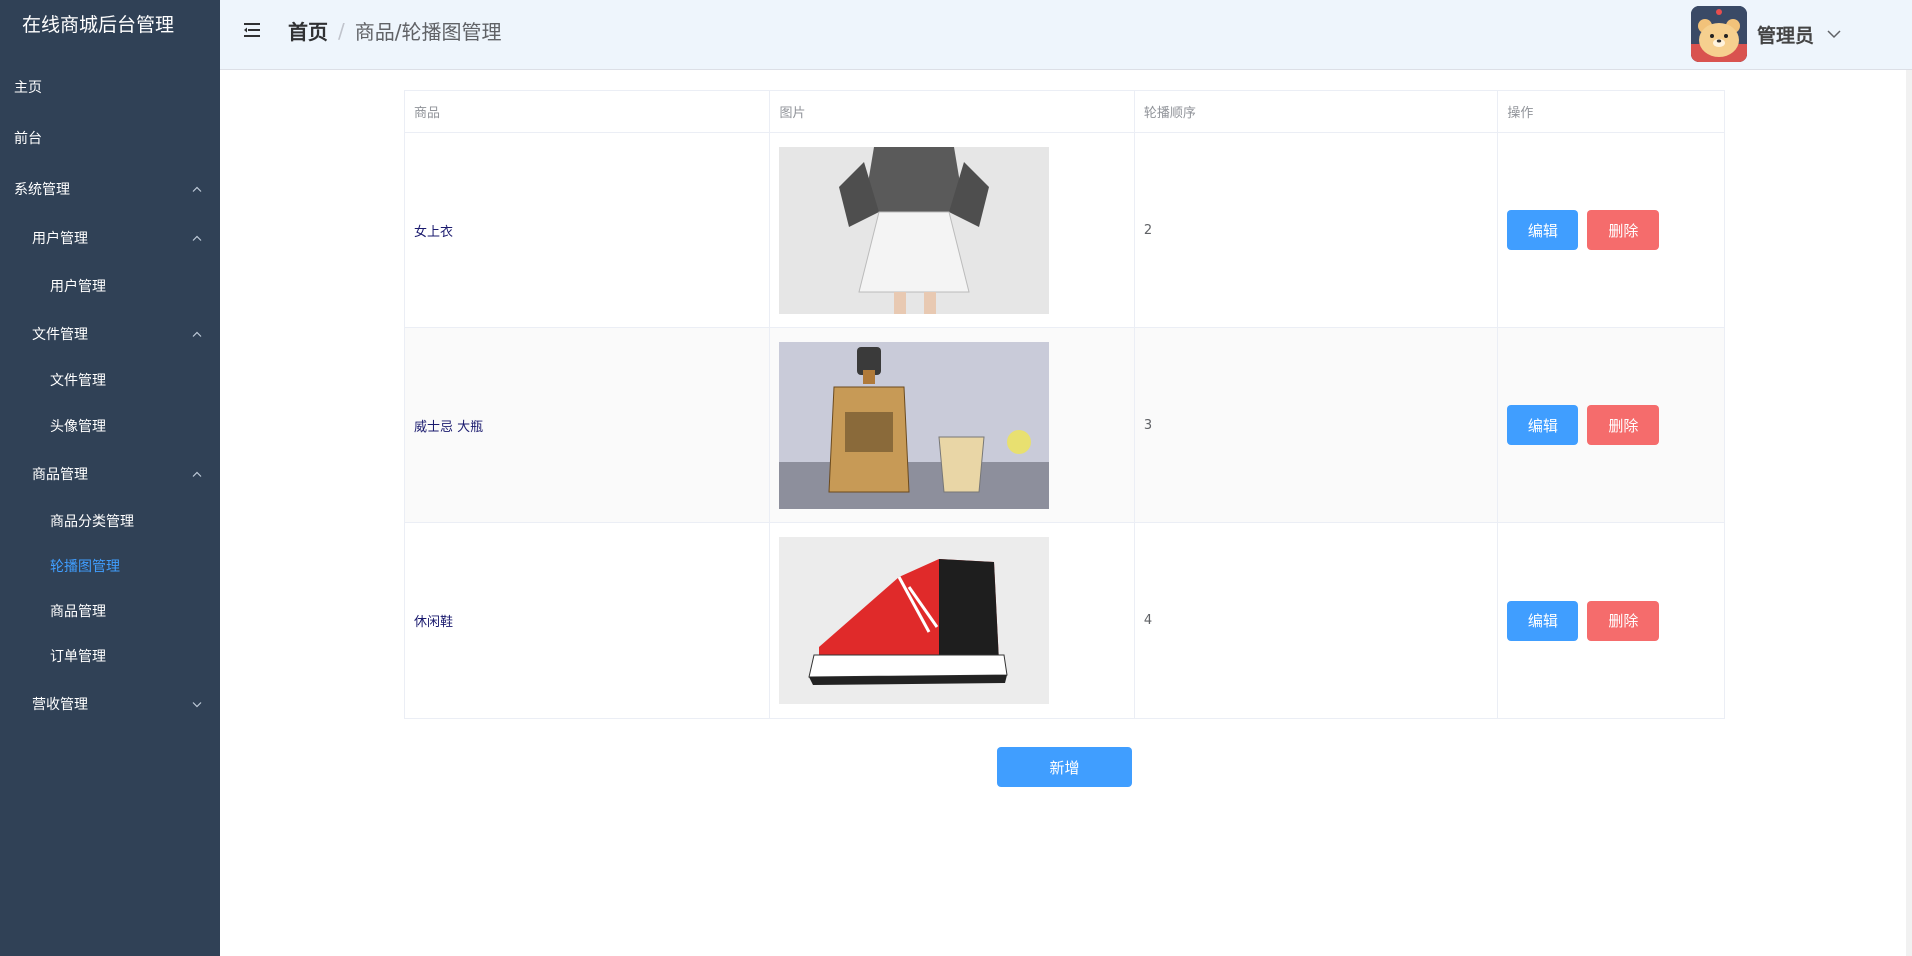 Image resolution: width=1912 pixels, height=956 pixels. What do you see at coordinates (78, 657) in the screenshot?
I see `sidebar-item-label: 订单管理` at bounding box center [78, 657].